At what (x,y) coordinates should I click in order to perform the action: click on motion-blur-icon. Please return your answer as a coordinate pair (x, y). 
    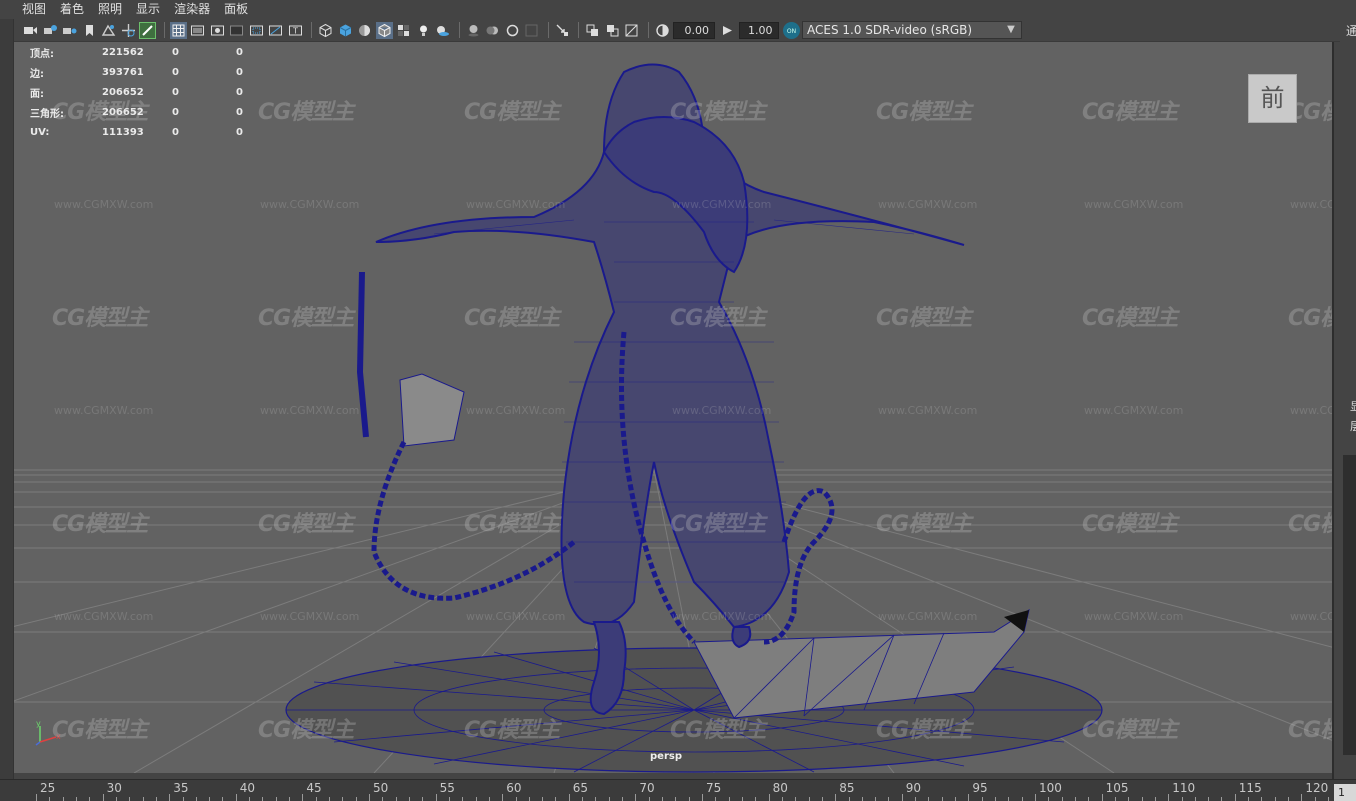
    Looking at the image, I should click on (492, 30).